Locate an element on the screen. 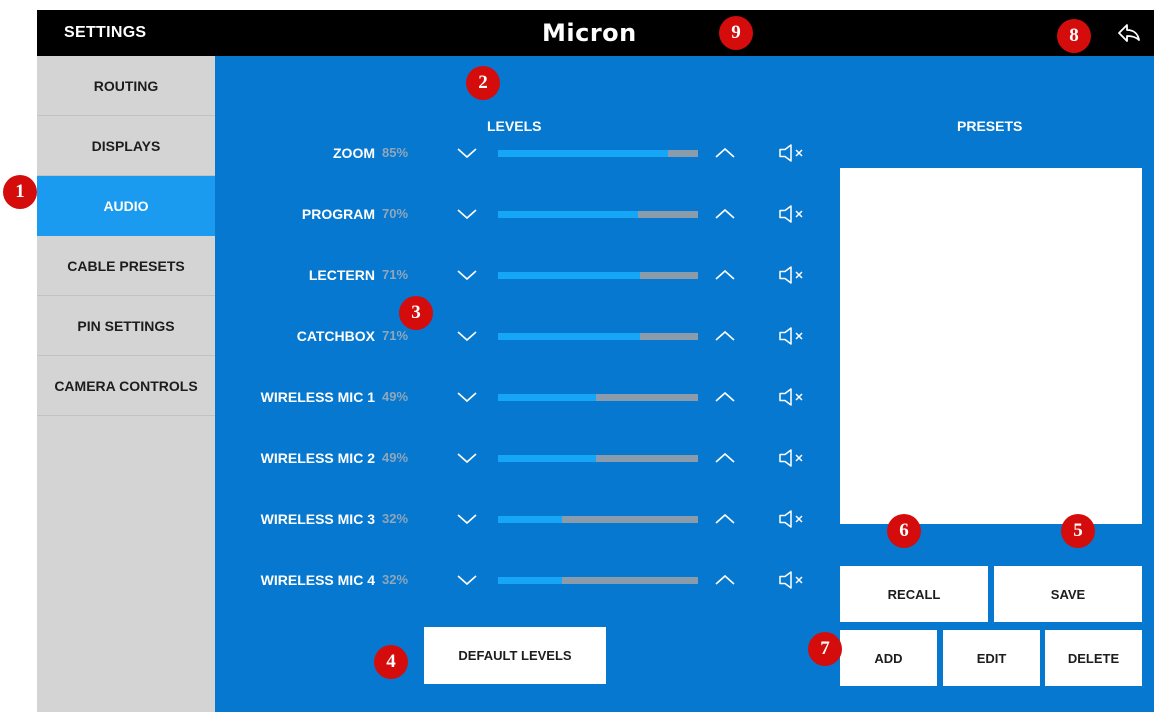  channel-level-percent: 49% is located at coordinates (395, 457).